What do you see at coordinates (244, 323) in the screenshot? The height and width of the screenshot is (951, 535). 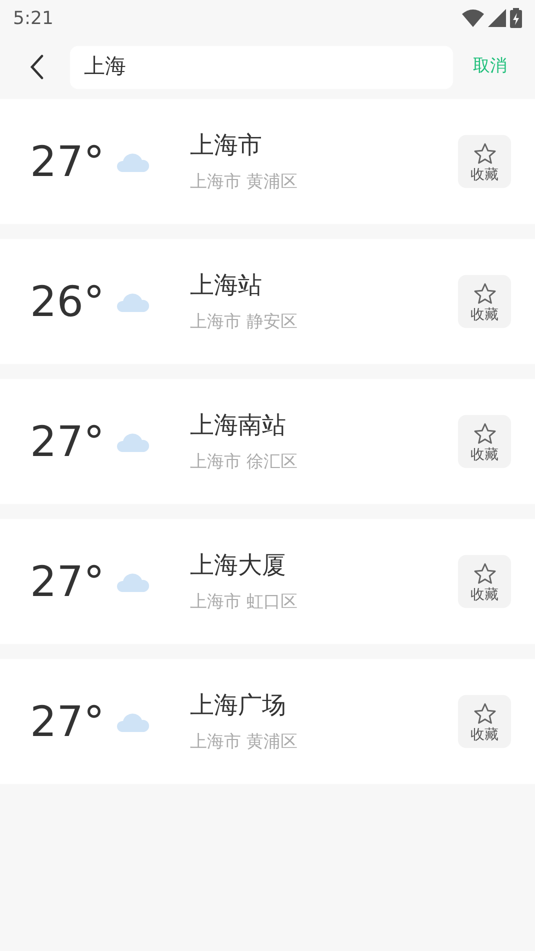 I see `location-region: 上海市 静安区` at bounding box center [244, 323].